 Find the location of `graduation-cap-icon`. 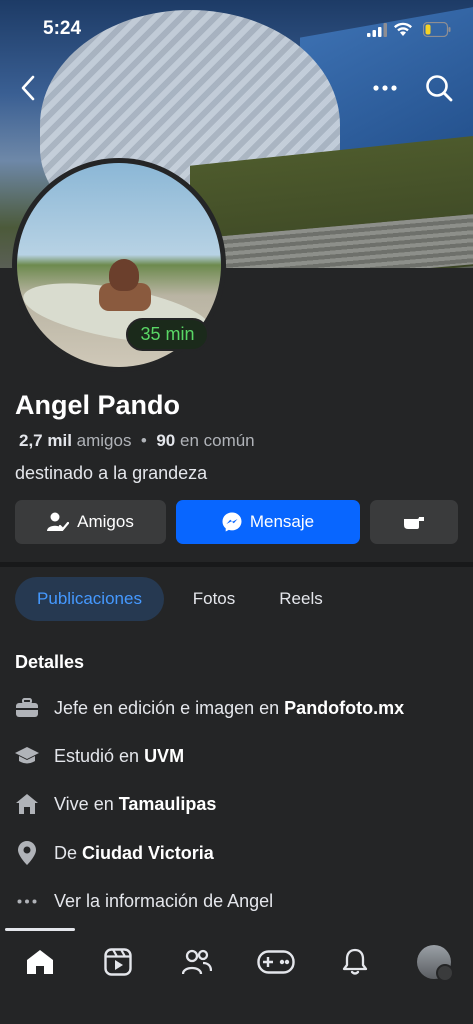

graduation-cap-icon is located at coordinates (27, 756).